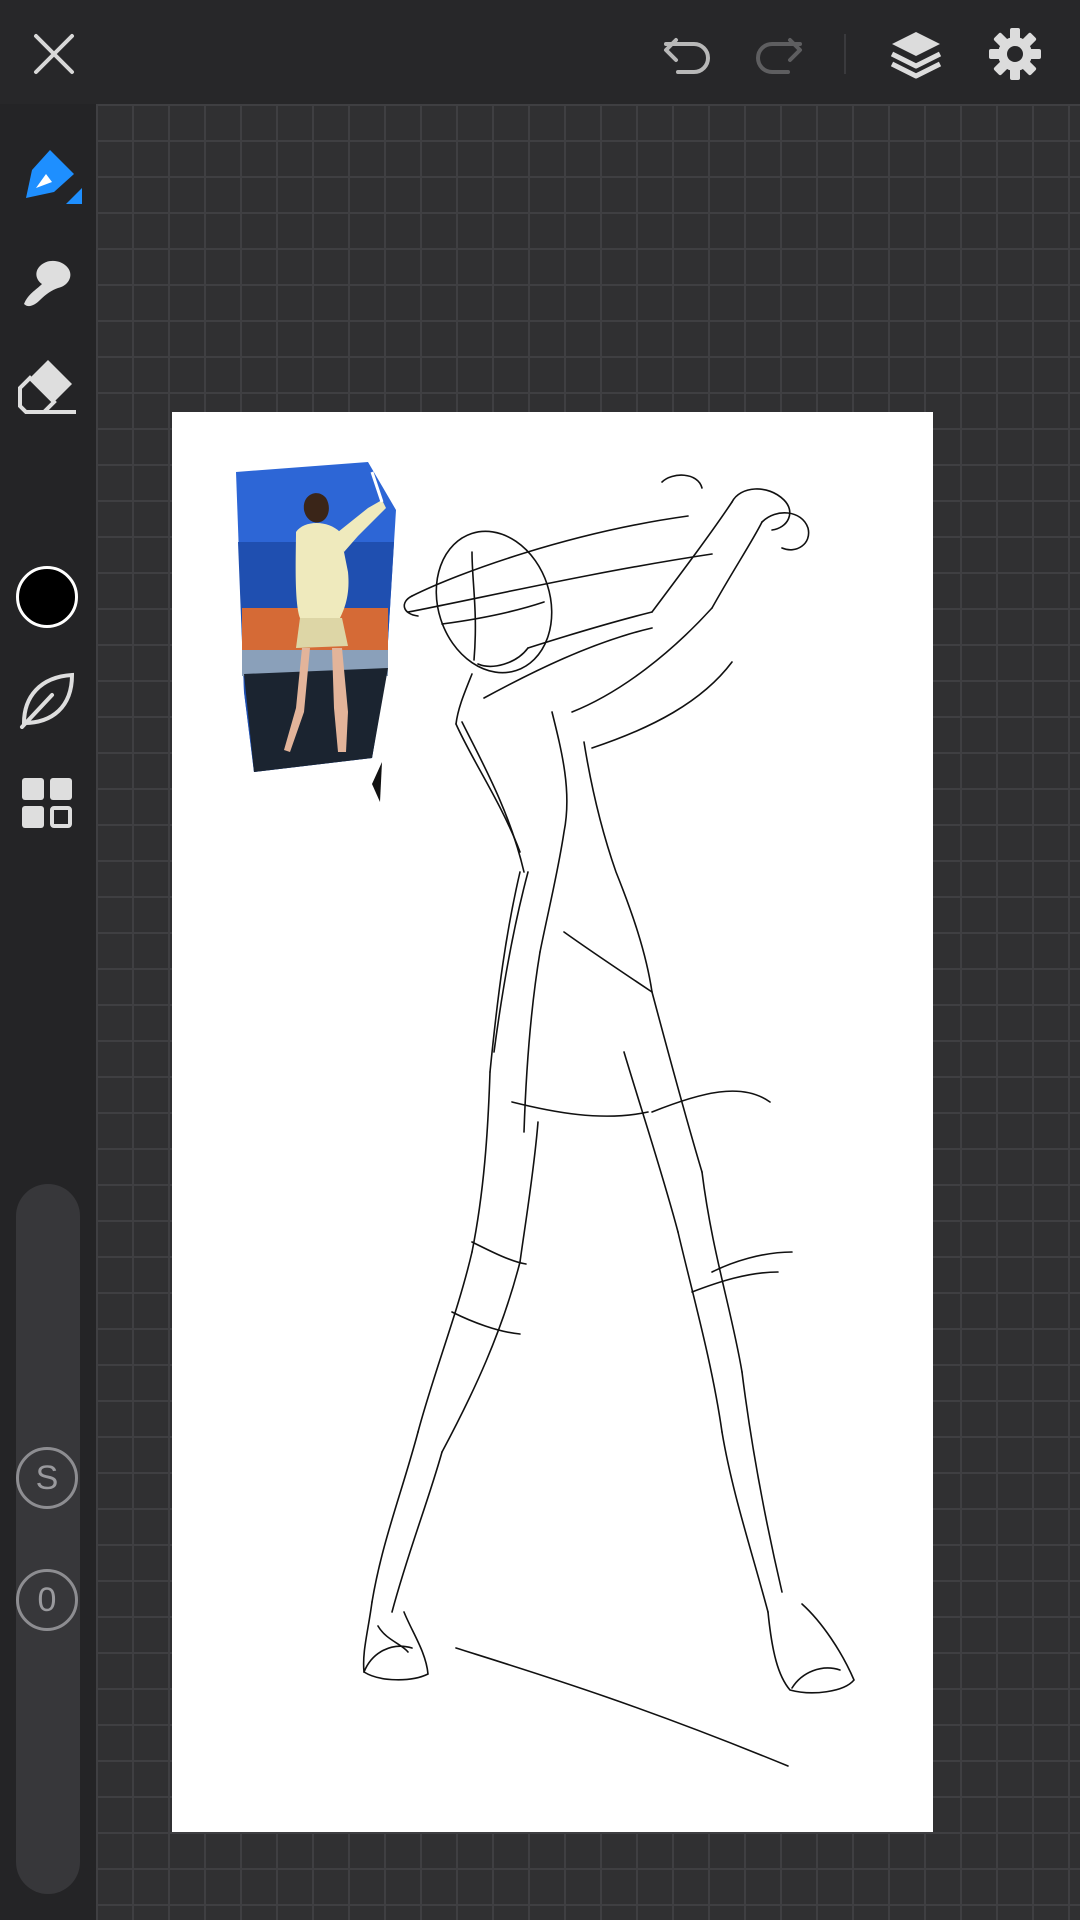 The width and height of the screenshot is (1080, 1920). Describe the element at coordinates (48, 804) in the screenshot. I see `panels-icon` at that location.